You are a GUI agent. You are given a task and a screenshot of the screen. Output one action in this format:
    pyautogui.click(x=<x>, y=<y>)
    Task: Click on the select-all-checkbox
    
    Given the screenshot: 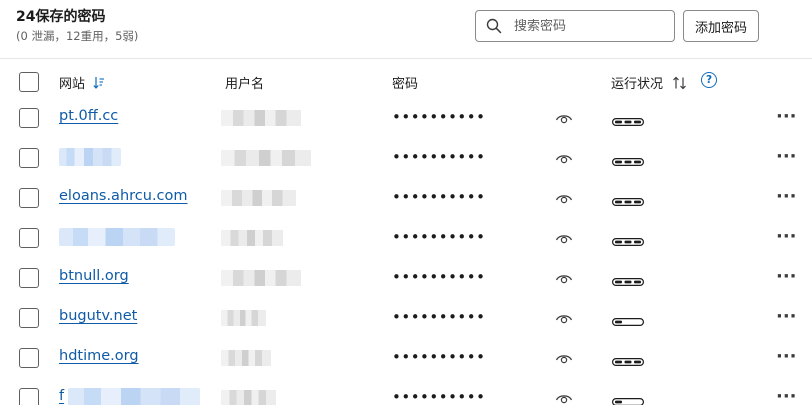 What is the action you would take?
    pyautogui.click(x=29, y=82)
    